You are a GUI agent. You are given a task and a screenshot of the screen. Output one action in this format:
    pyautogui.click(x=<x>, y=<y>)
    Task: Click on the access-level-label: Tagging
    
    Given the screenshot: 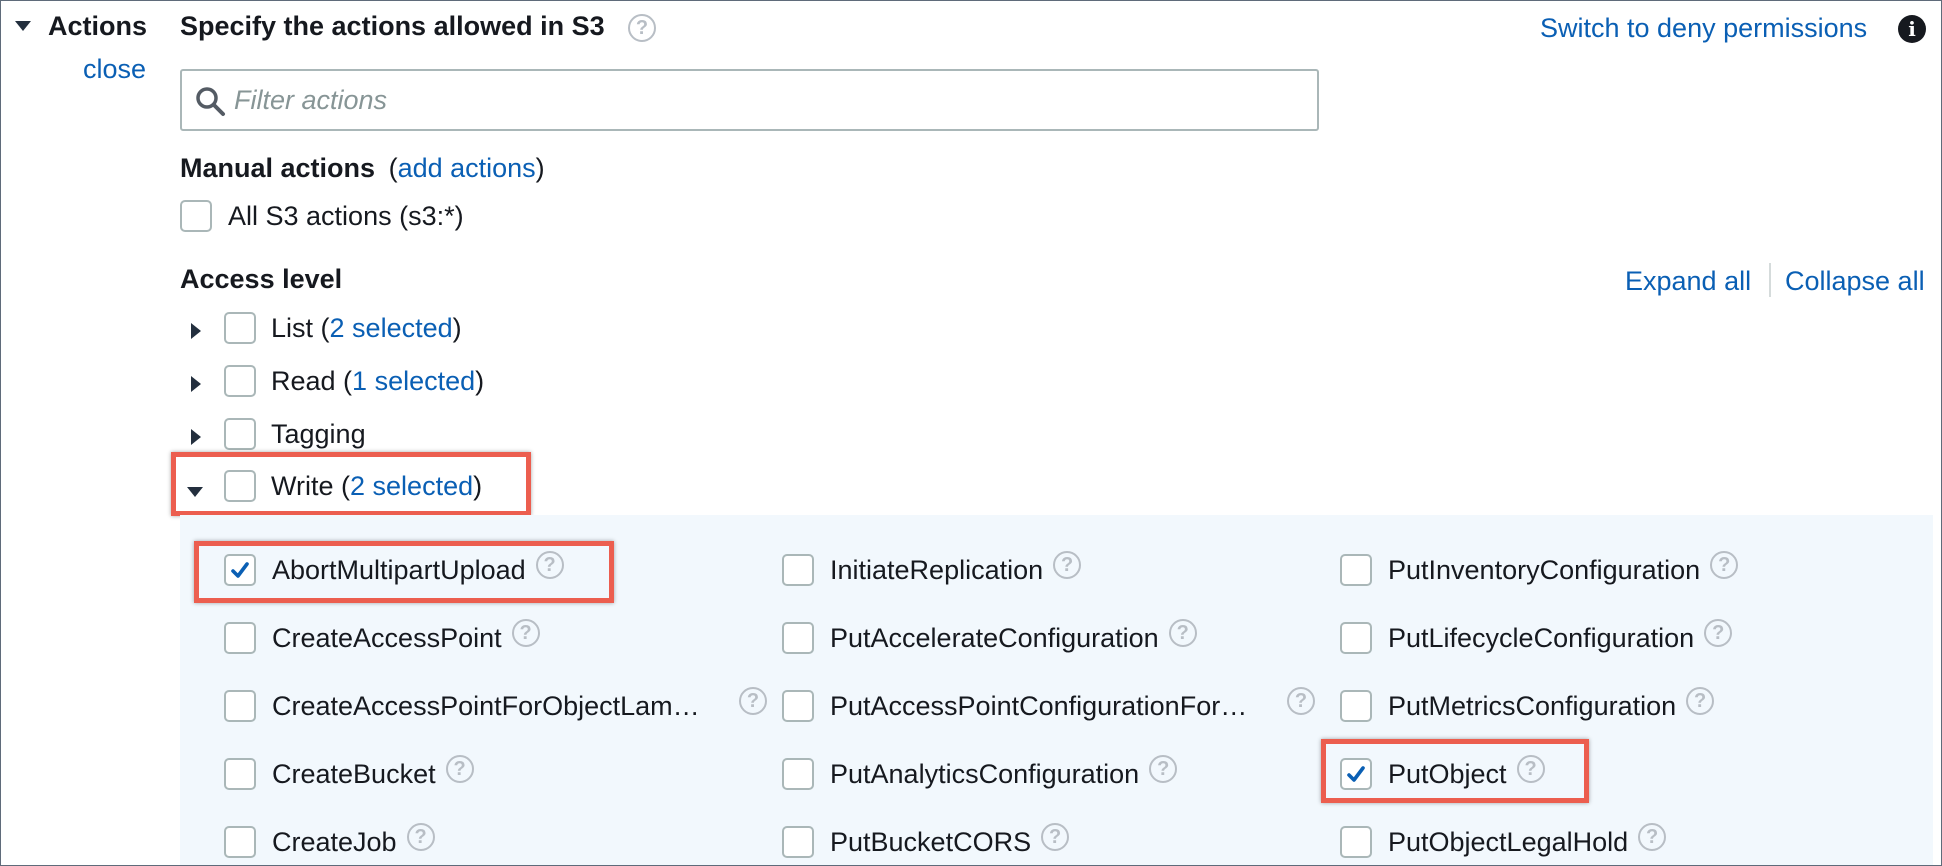 What is the action you would take?
    pyautogui.click(x=318, y=434)
    